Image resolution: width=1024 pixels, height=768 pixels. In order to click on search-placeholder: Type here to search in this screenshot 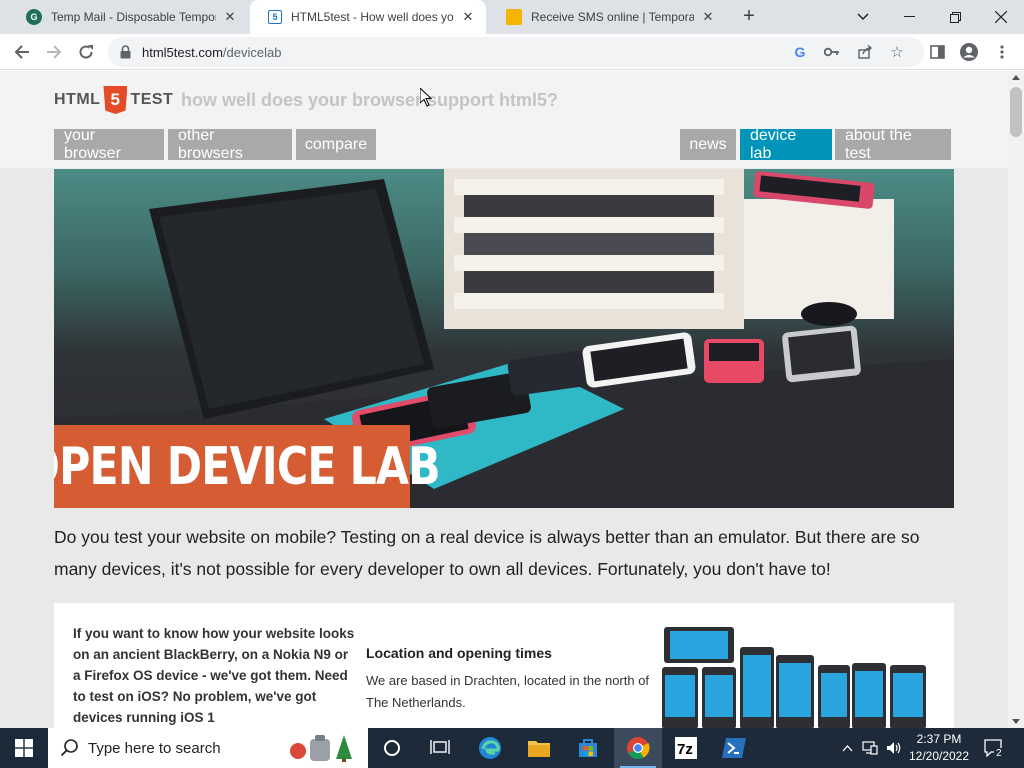, I will do `click(154, 748)`.